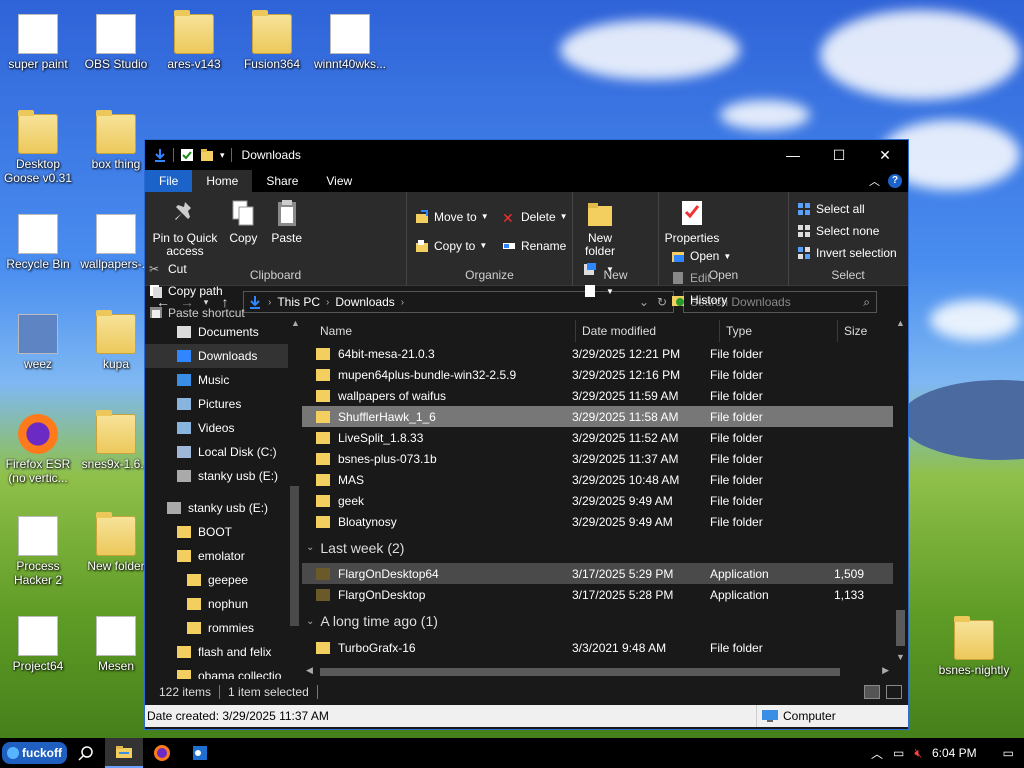 The width and height of the screenshot is (1024, 768). Describe the element at coordinates (644, 302) in the screenshot. I see `address-dropdown-icon: ⌄` at that location.